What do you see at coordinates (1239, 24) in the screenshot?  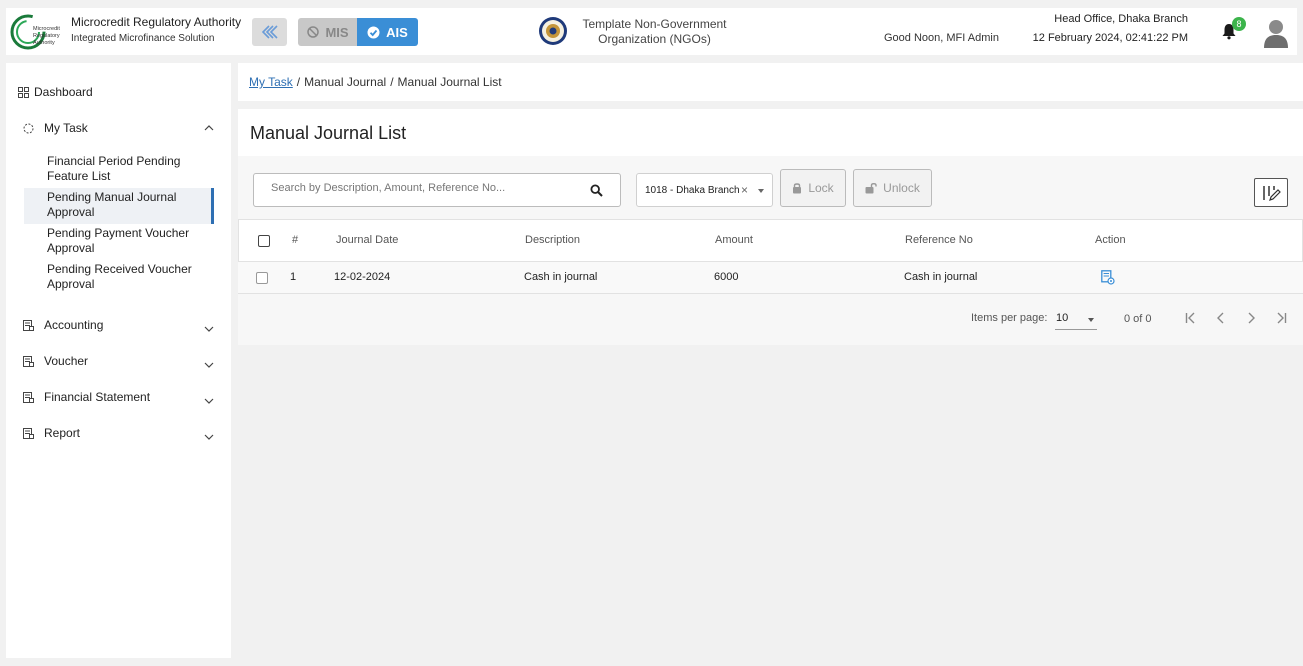 I see `notification-badge: 8` at bounding box center [1239, 24].